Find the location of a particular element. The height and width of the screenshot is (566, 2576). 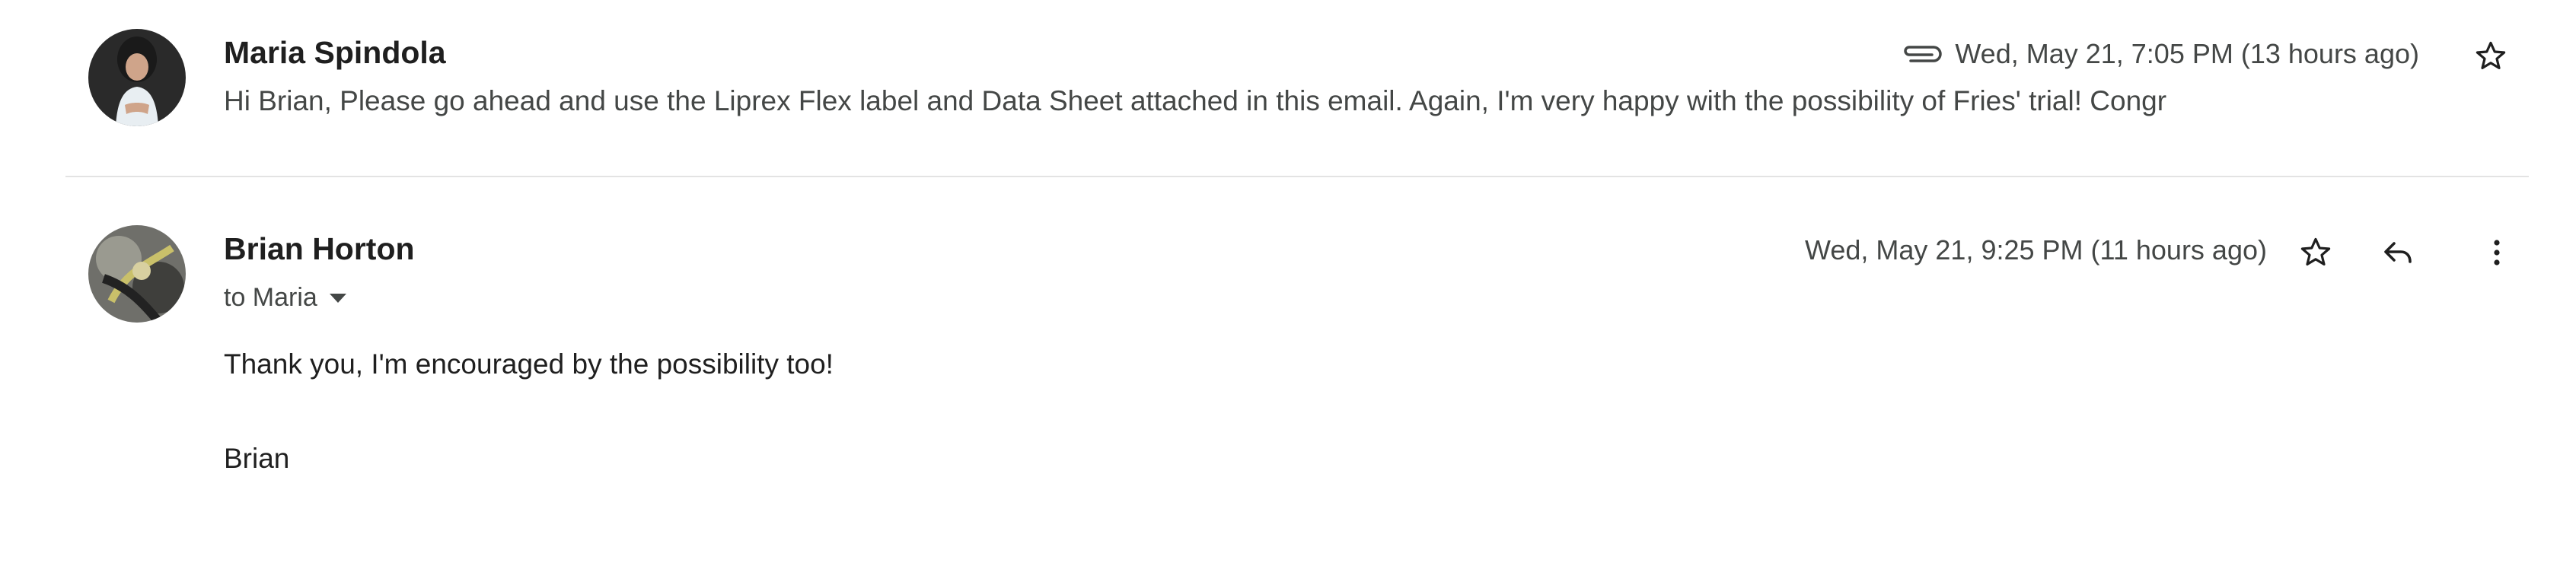

chevron-down-icon is located at coordinates (338, 298).